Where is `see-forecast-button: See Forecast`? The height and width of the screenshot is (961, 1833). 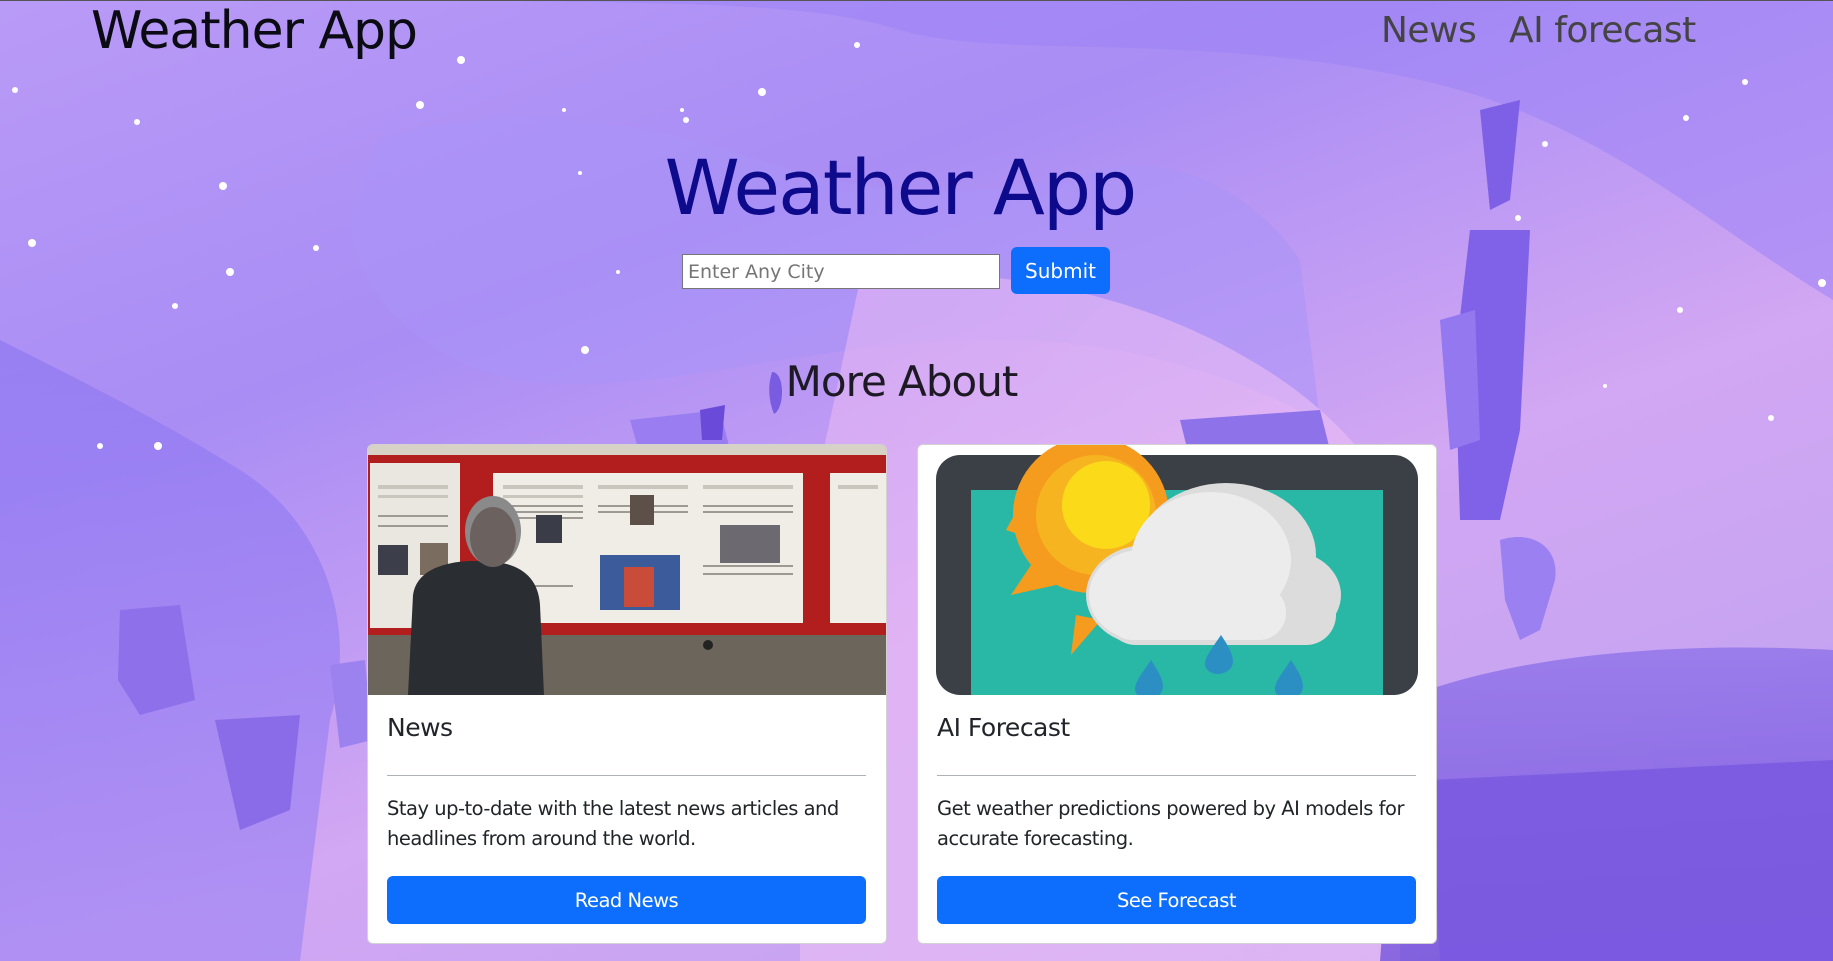 see-forecast-button: See Forecast is located at coordinates (1176, 900).